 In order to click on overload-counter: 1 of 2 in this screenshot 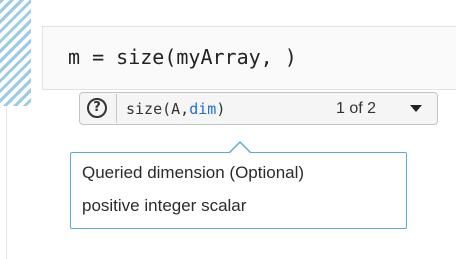, I will do `click(356, 109)`.